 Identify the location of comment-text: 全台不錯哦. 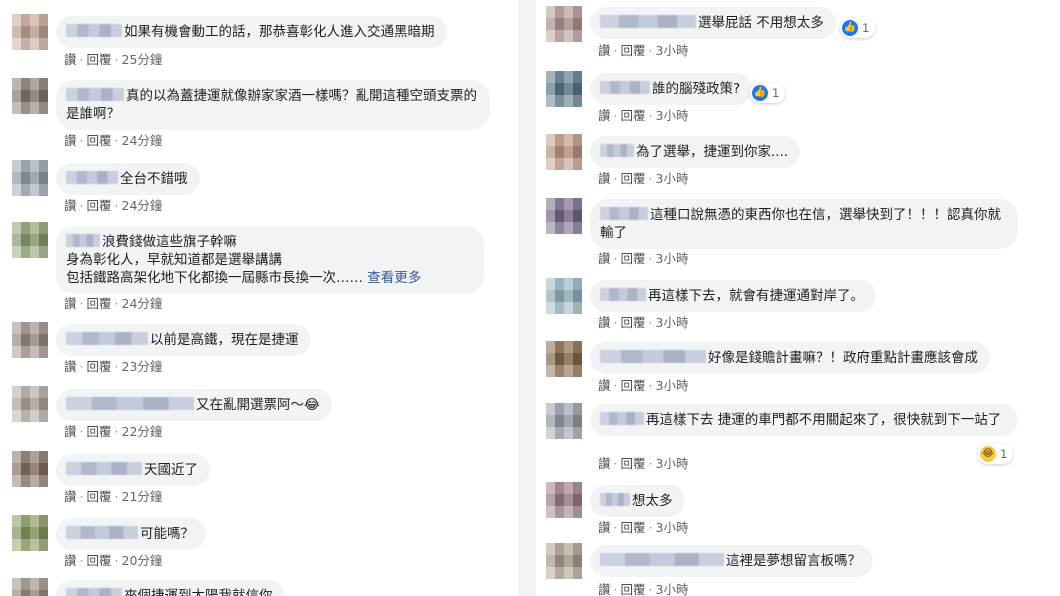
(154, 179).